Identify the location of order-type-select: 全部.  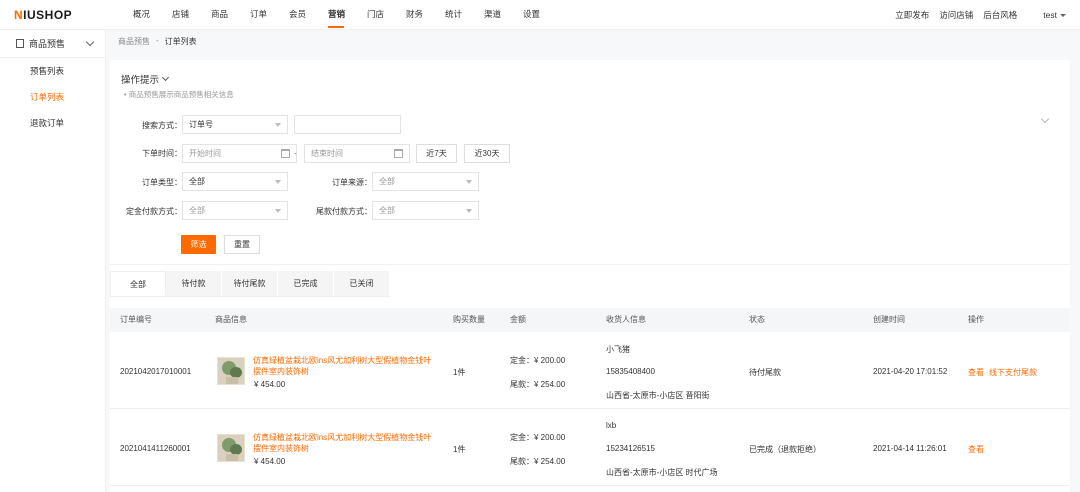
(235, 181).